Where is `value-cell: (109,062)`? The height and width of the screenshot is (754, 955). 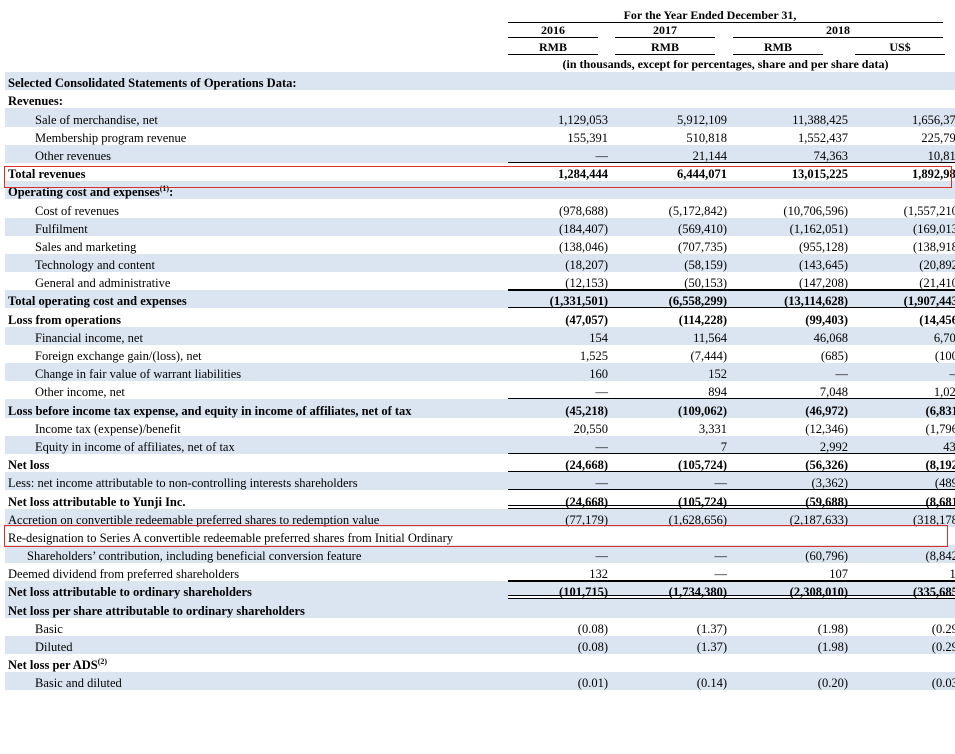
value-cell: (109,062) is located at coordinates (670, 408).